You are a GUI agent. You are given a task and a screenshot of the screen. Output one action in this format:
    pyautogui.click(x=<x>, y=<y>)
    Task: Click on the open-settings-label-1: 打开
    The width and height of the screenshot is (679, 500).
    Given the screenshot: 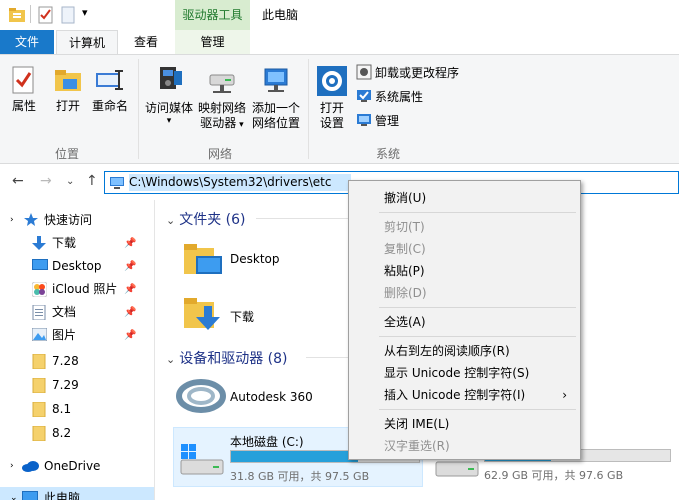 What is the action you would take?
    pyautogui.click(x=331, y=108)
    